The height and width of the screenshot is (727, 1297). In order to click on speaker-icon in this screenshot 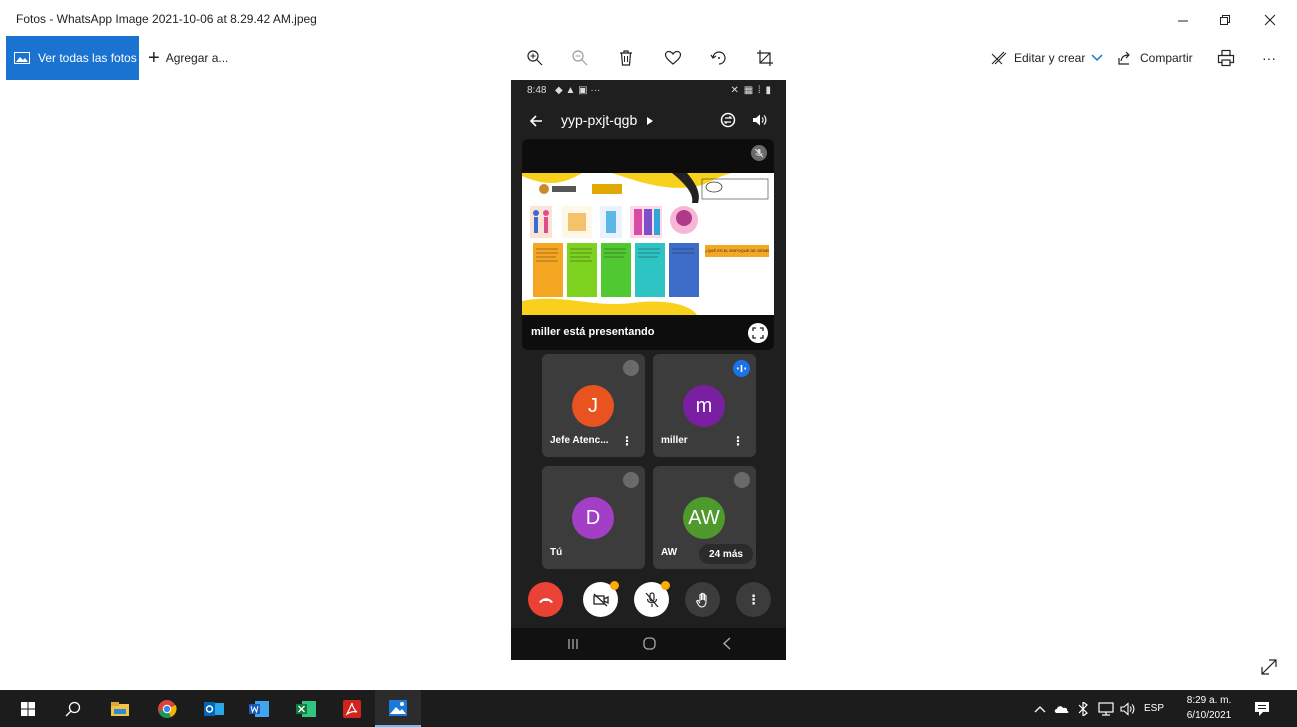, I will do `click(759, 120)`.